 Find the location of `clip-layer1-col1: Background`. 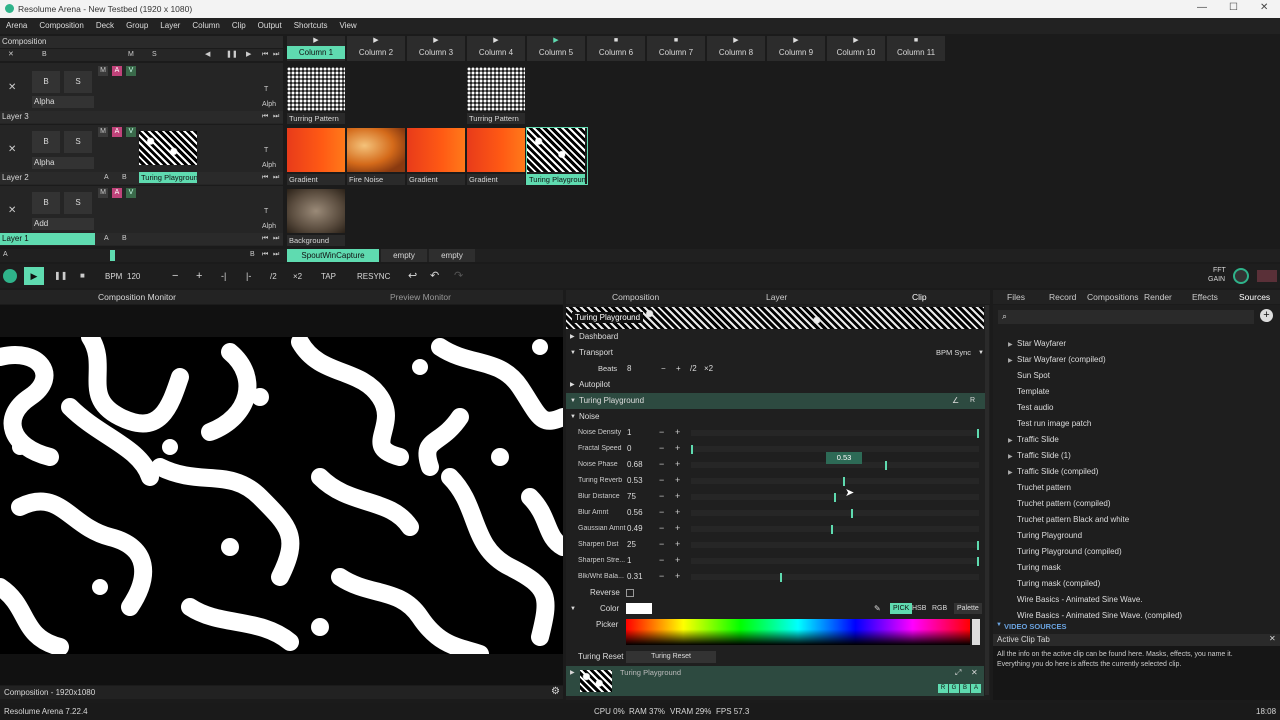

clip-layer1-col1: Background is located at coordinates (317, 217).